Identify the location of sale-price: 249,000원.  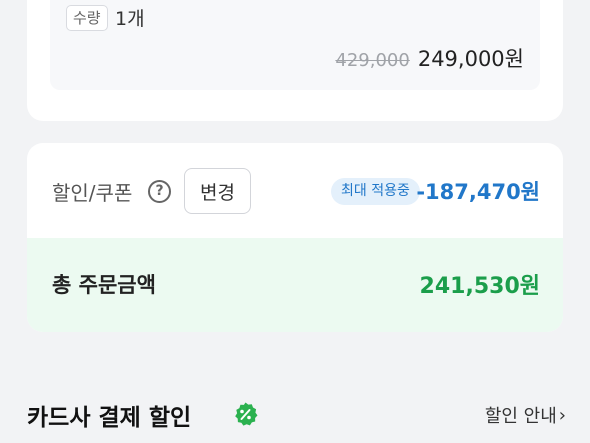
(470, 59).